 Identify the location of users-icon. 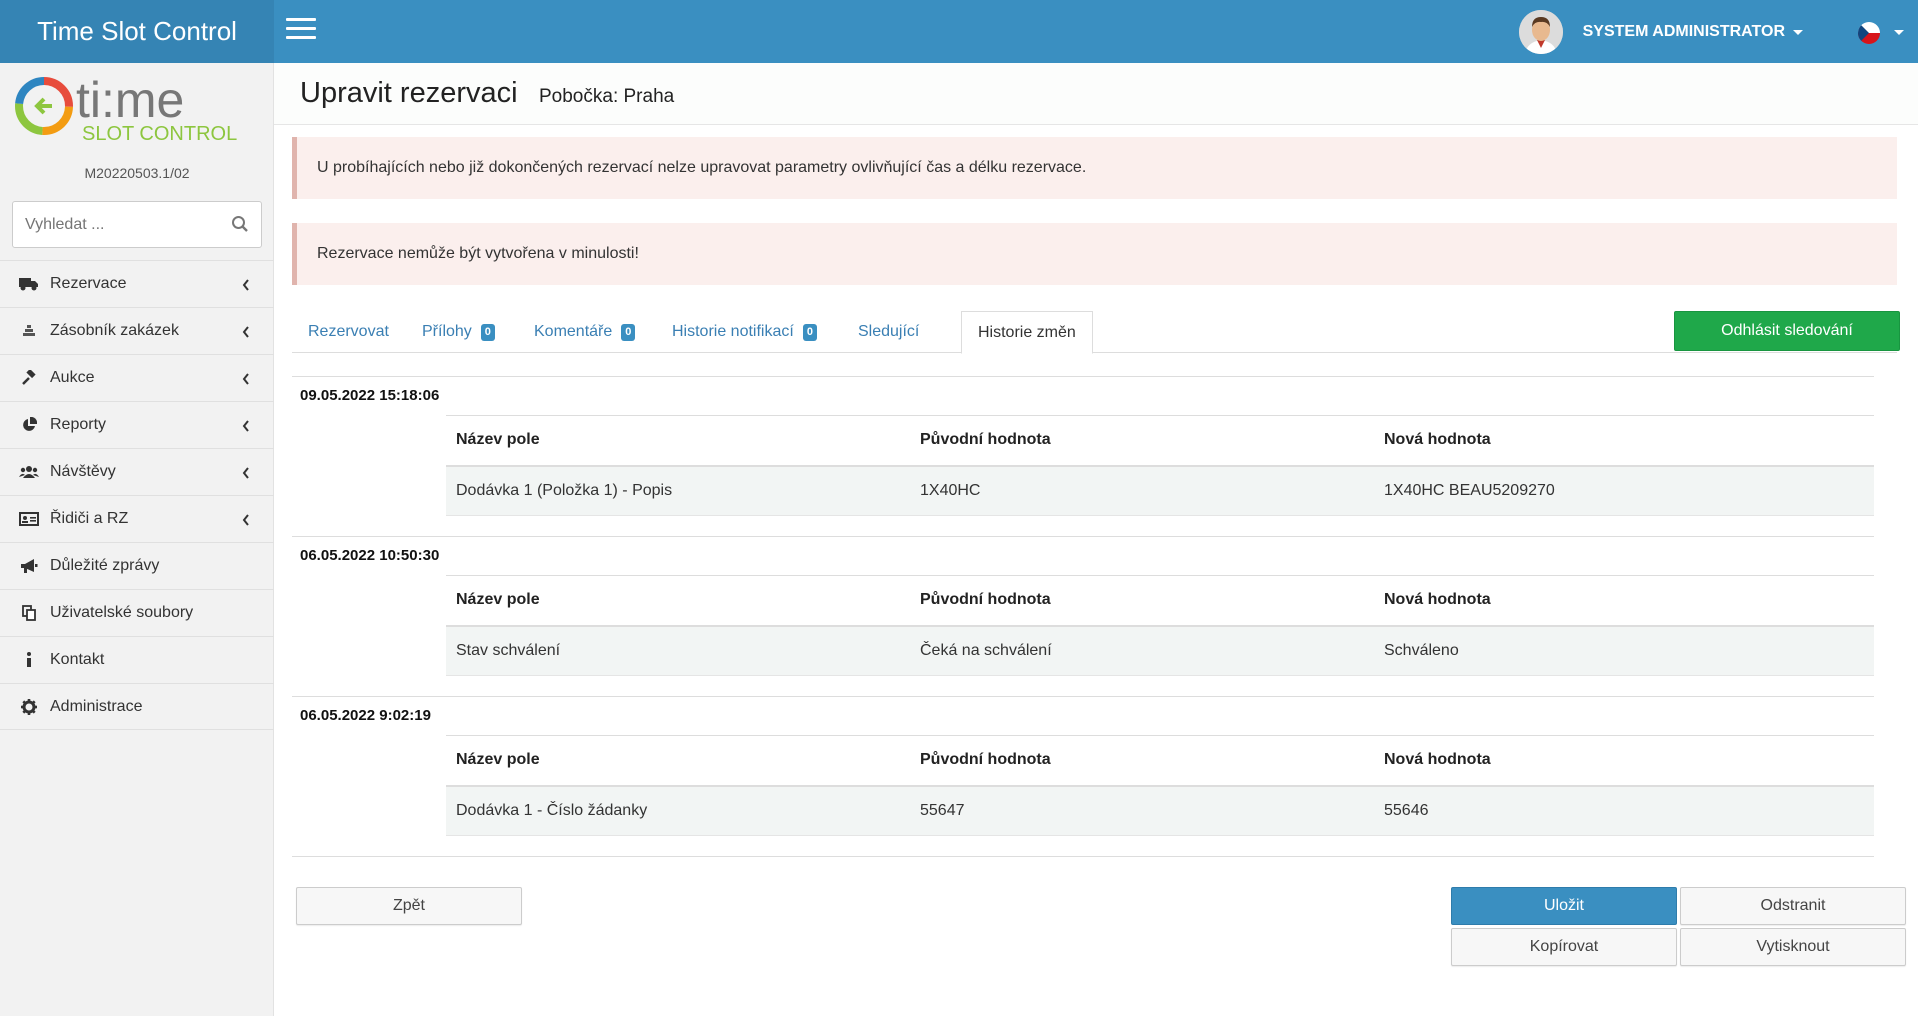
(29, 472).